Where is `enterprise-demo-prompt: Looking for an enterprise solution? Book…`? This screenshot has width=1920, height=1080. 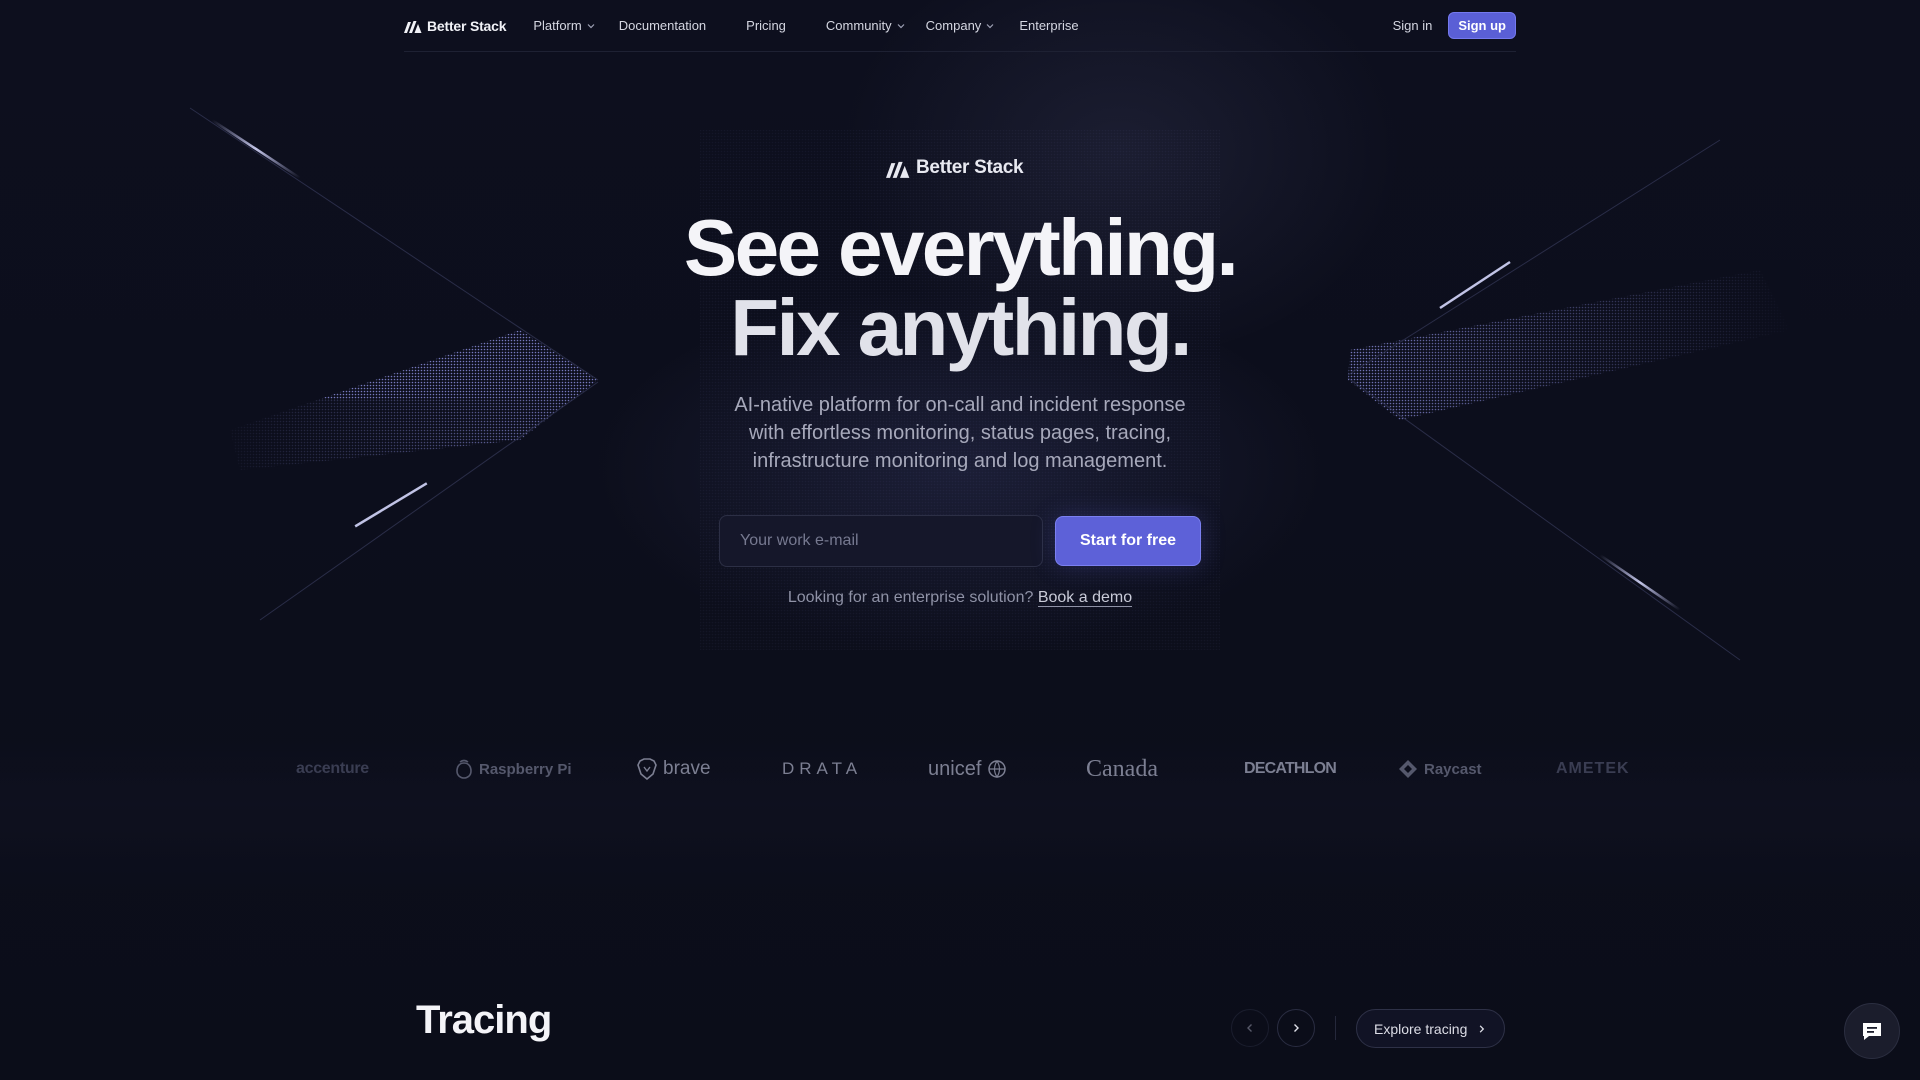 enterprise-demo-prompt: Looking for an enterprise solution? Book… is located at coordinates (960, 598).